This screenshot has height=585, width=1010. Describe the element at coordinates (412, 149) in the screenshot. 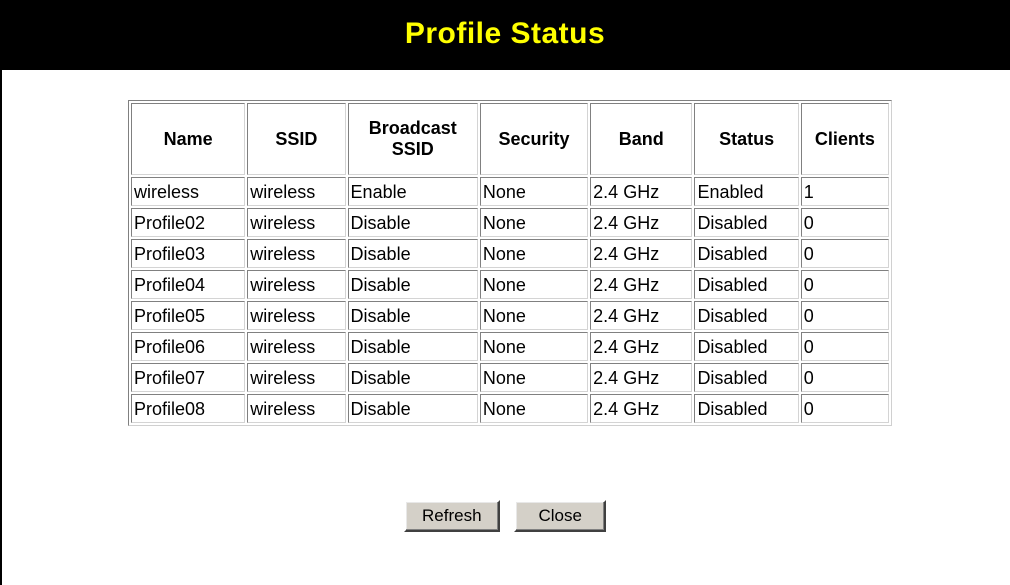

I see `column-header-broadcast-line2: SSID` at that location.